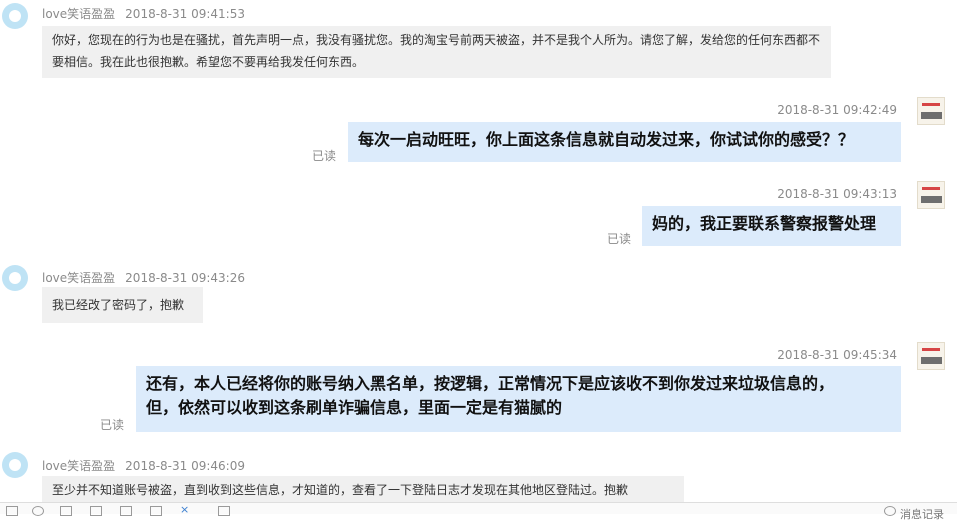  Describe the element at coordinates (12, 511) in the screenshot. I see `font-icon` at that location.